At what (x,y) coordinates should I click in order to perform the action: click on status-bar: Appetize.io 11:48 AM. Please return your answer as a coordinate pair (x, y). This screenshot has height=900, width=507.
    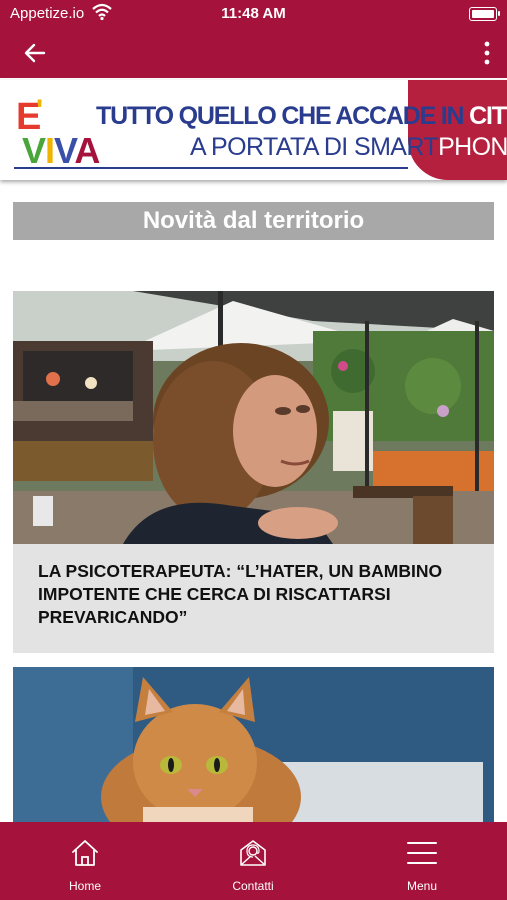
    Looking at the image, I should click on (253, 14).